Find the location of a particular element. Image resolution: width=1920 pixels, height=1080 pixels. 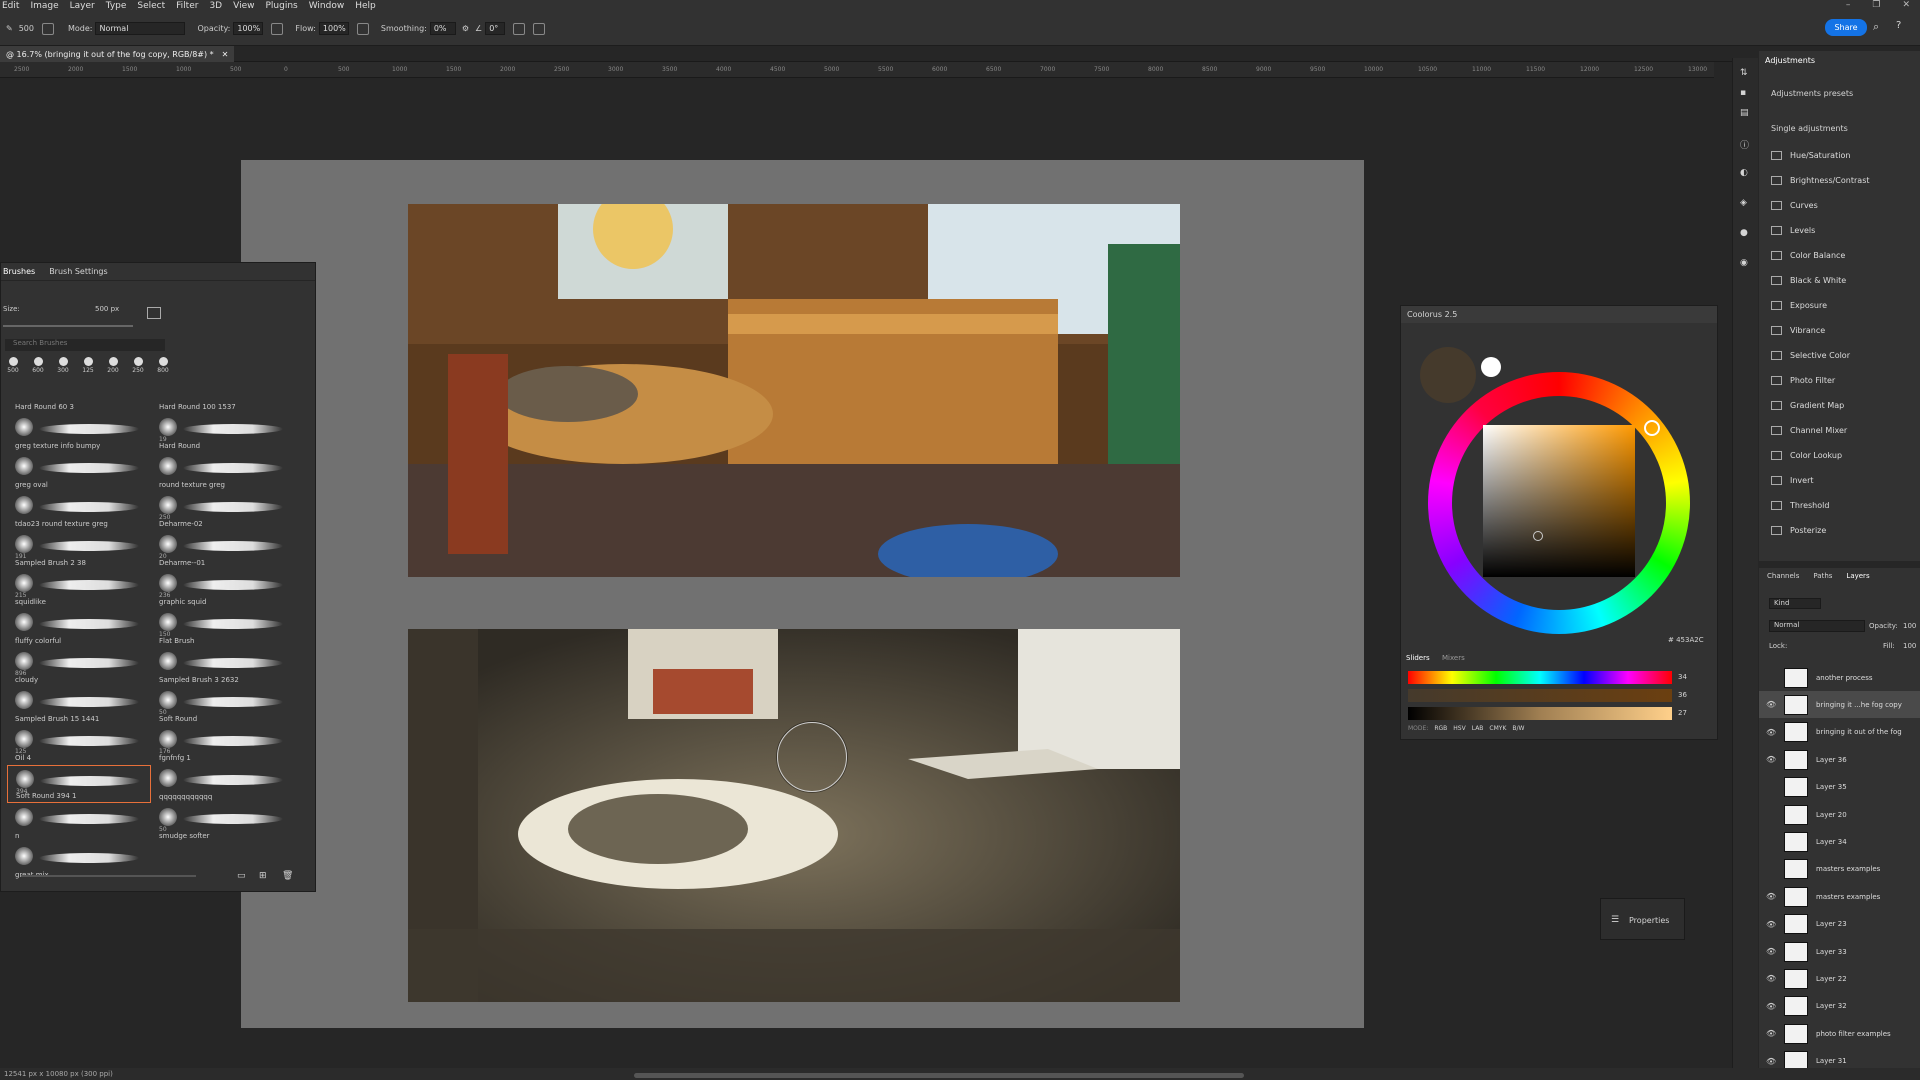

tab-brushes: Brushes is located at coordinates (19, 271).